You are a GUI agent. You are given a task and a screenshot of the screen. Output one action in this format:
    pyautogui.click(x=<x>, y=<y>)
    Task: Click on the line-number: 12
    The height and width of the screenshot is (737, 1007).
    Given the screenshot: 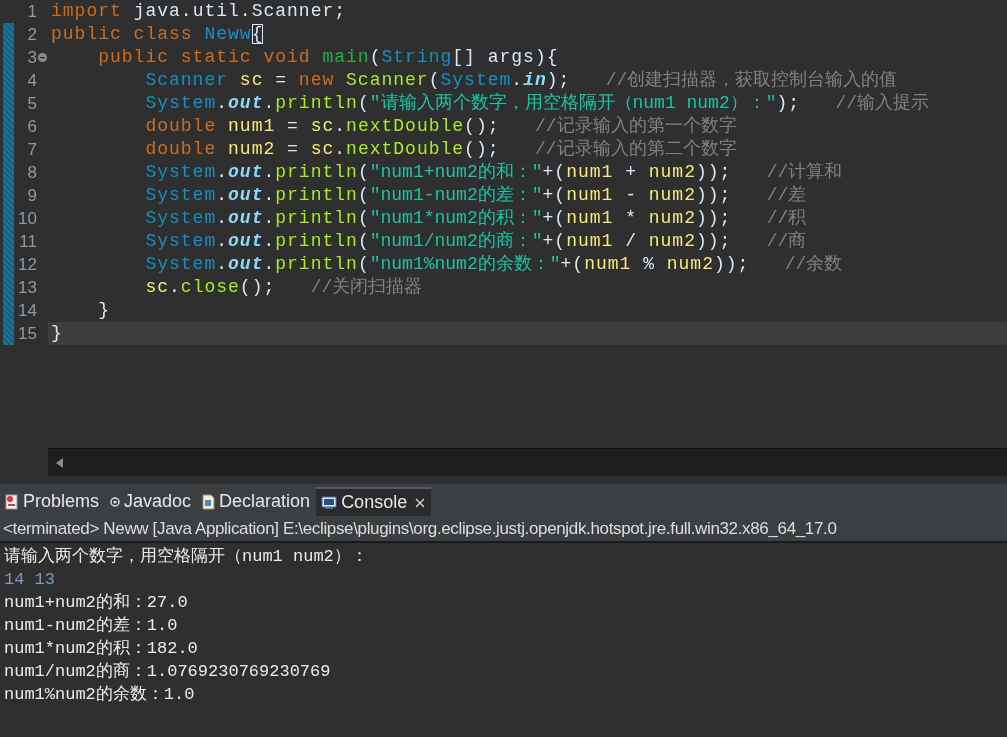 What is the action you would take?
    pyautogui.click(x=27, y=265)
    